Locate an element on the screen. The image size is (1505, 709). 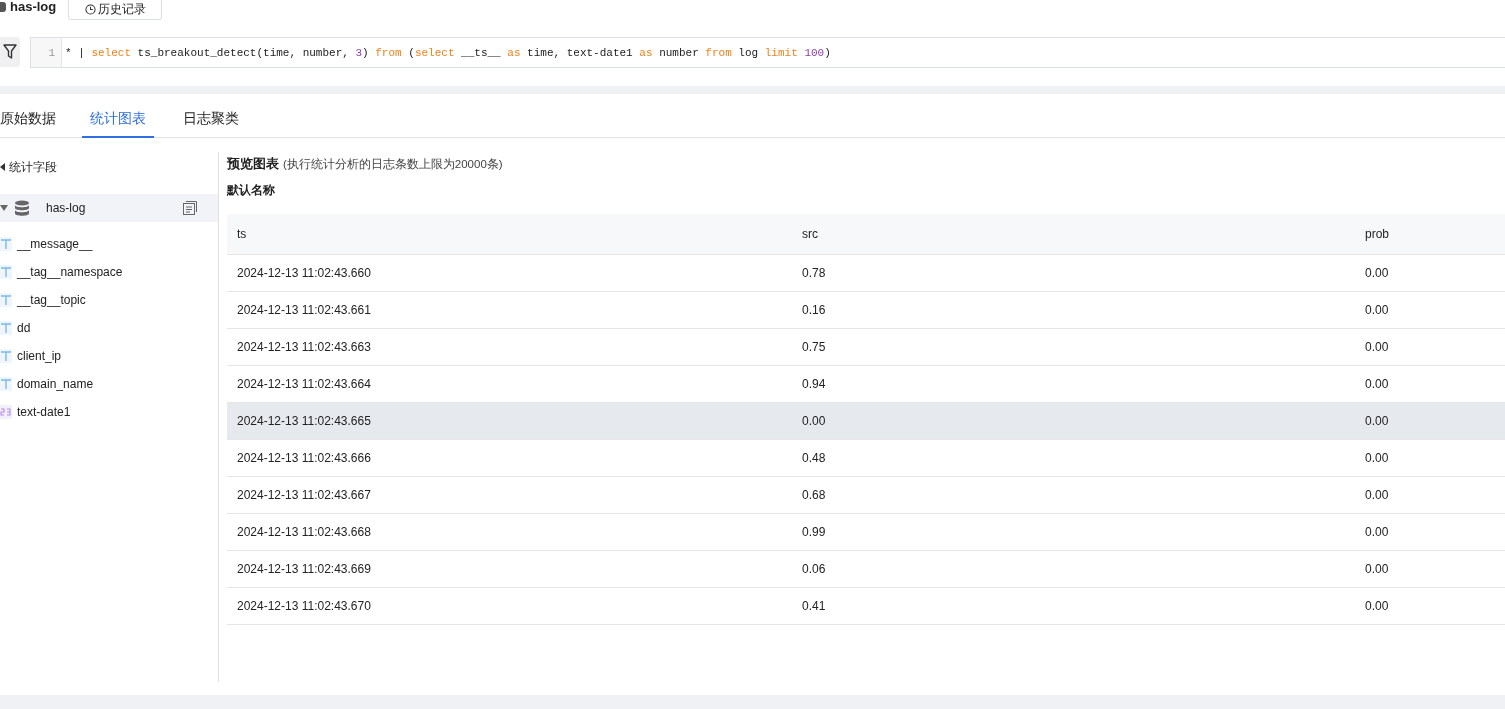
table-cell: 2024-12-13 11:02:43.668 is located at coordinates (304, 532).